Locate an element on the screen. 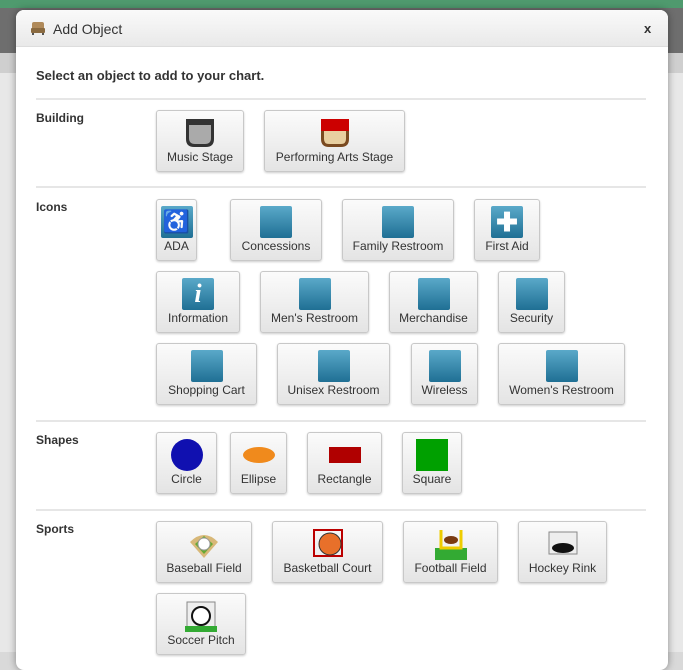 This screenshot has height=670, width=683. basketball-icon is located at coordinates (327, 543).